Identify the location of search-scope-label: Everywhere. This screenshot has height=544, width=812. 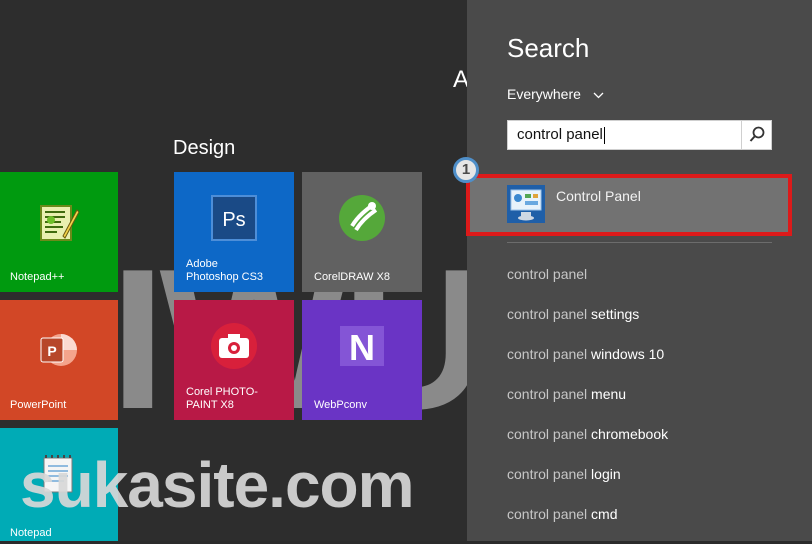
(544, 94).